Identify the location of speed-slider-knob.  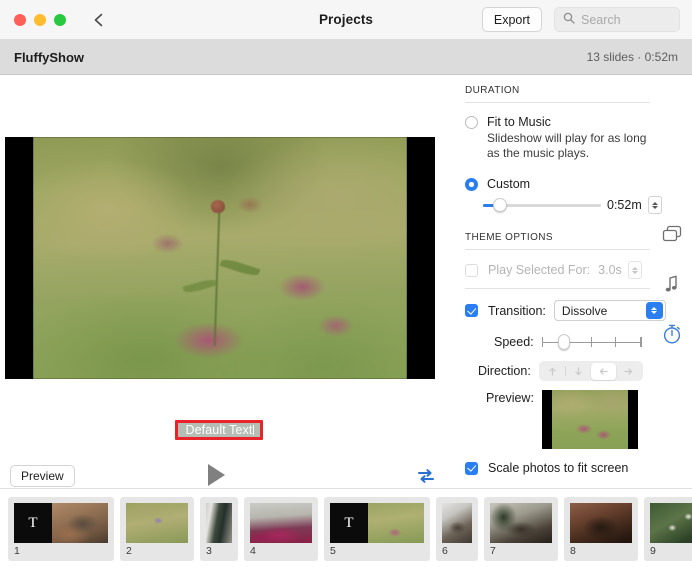
(563, 342).